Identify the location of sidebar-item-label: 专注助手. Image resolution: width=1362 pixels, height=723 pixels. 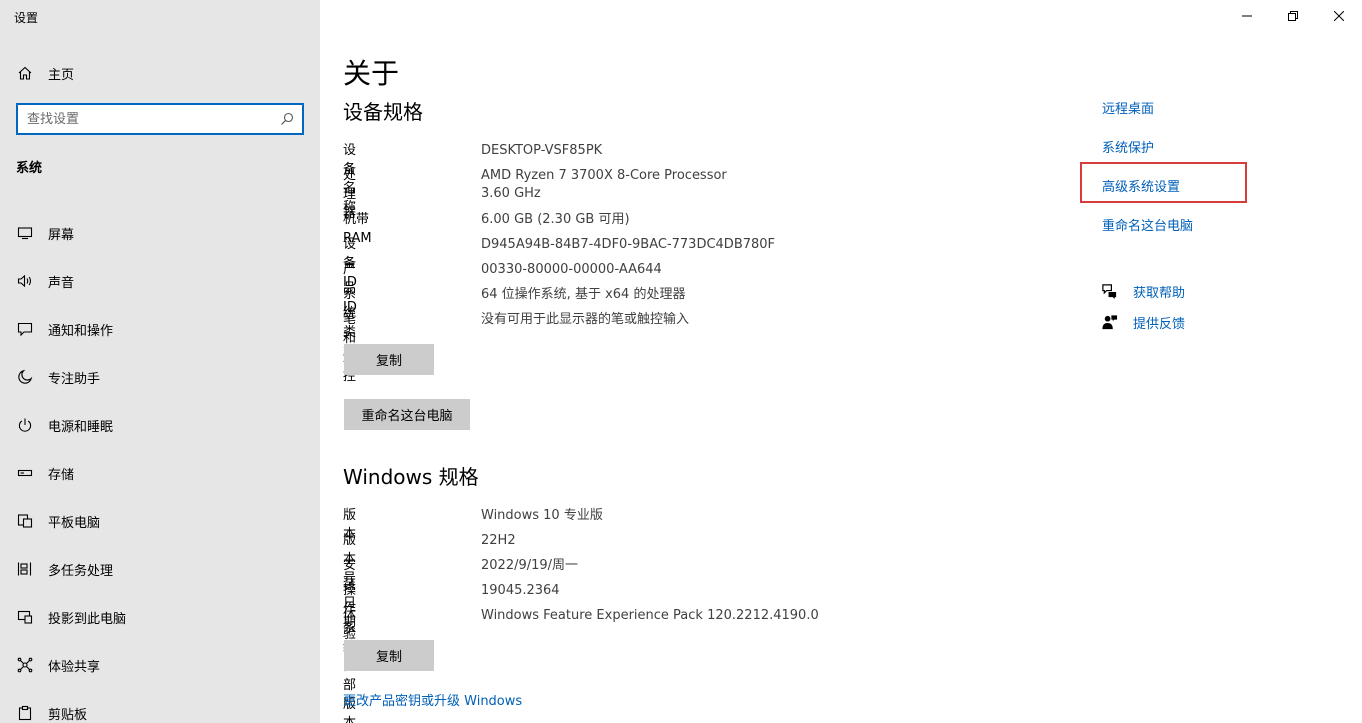
(74, 379).